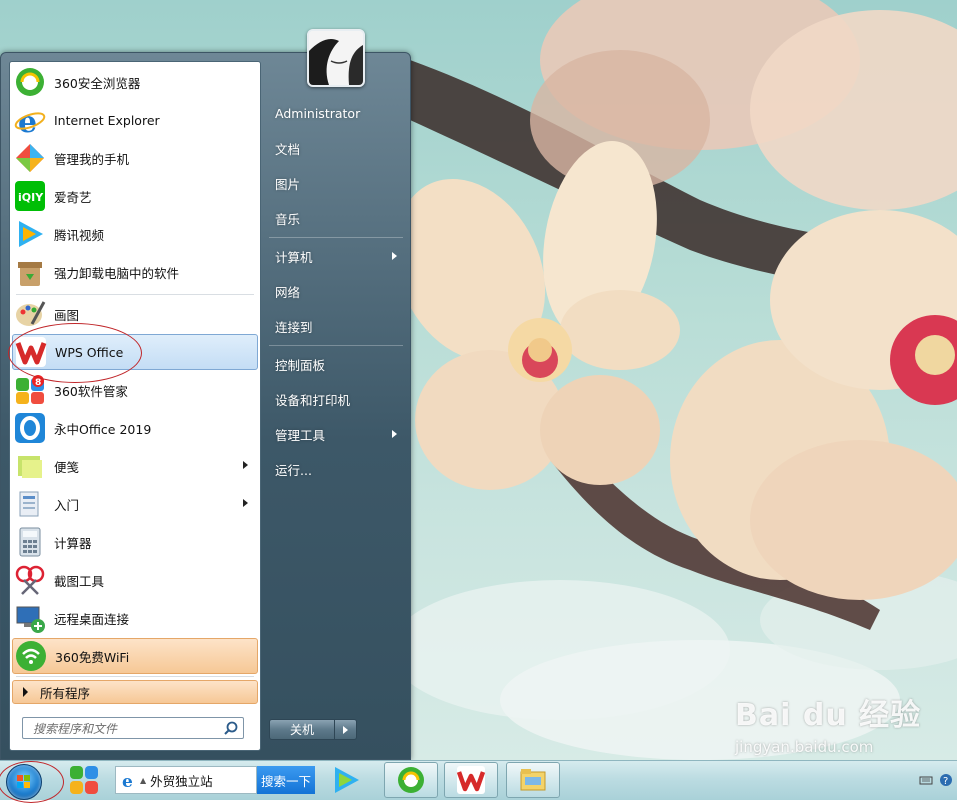 The image size is (957, 803). What do you see at coordinates (336, 291) in the screenshot?
I see `link-network: 网络` at bounding box center [336, 291].